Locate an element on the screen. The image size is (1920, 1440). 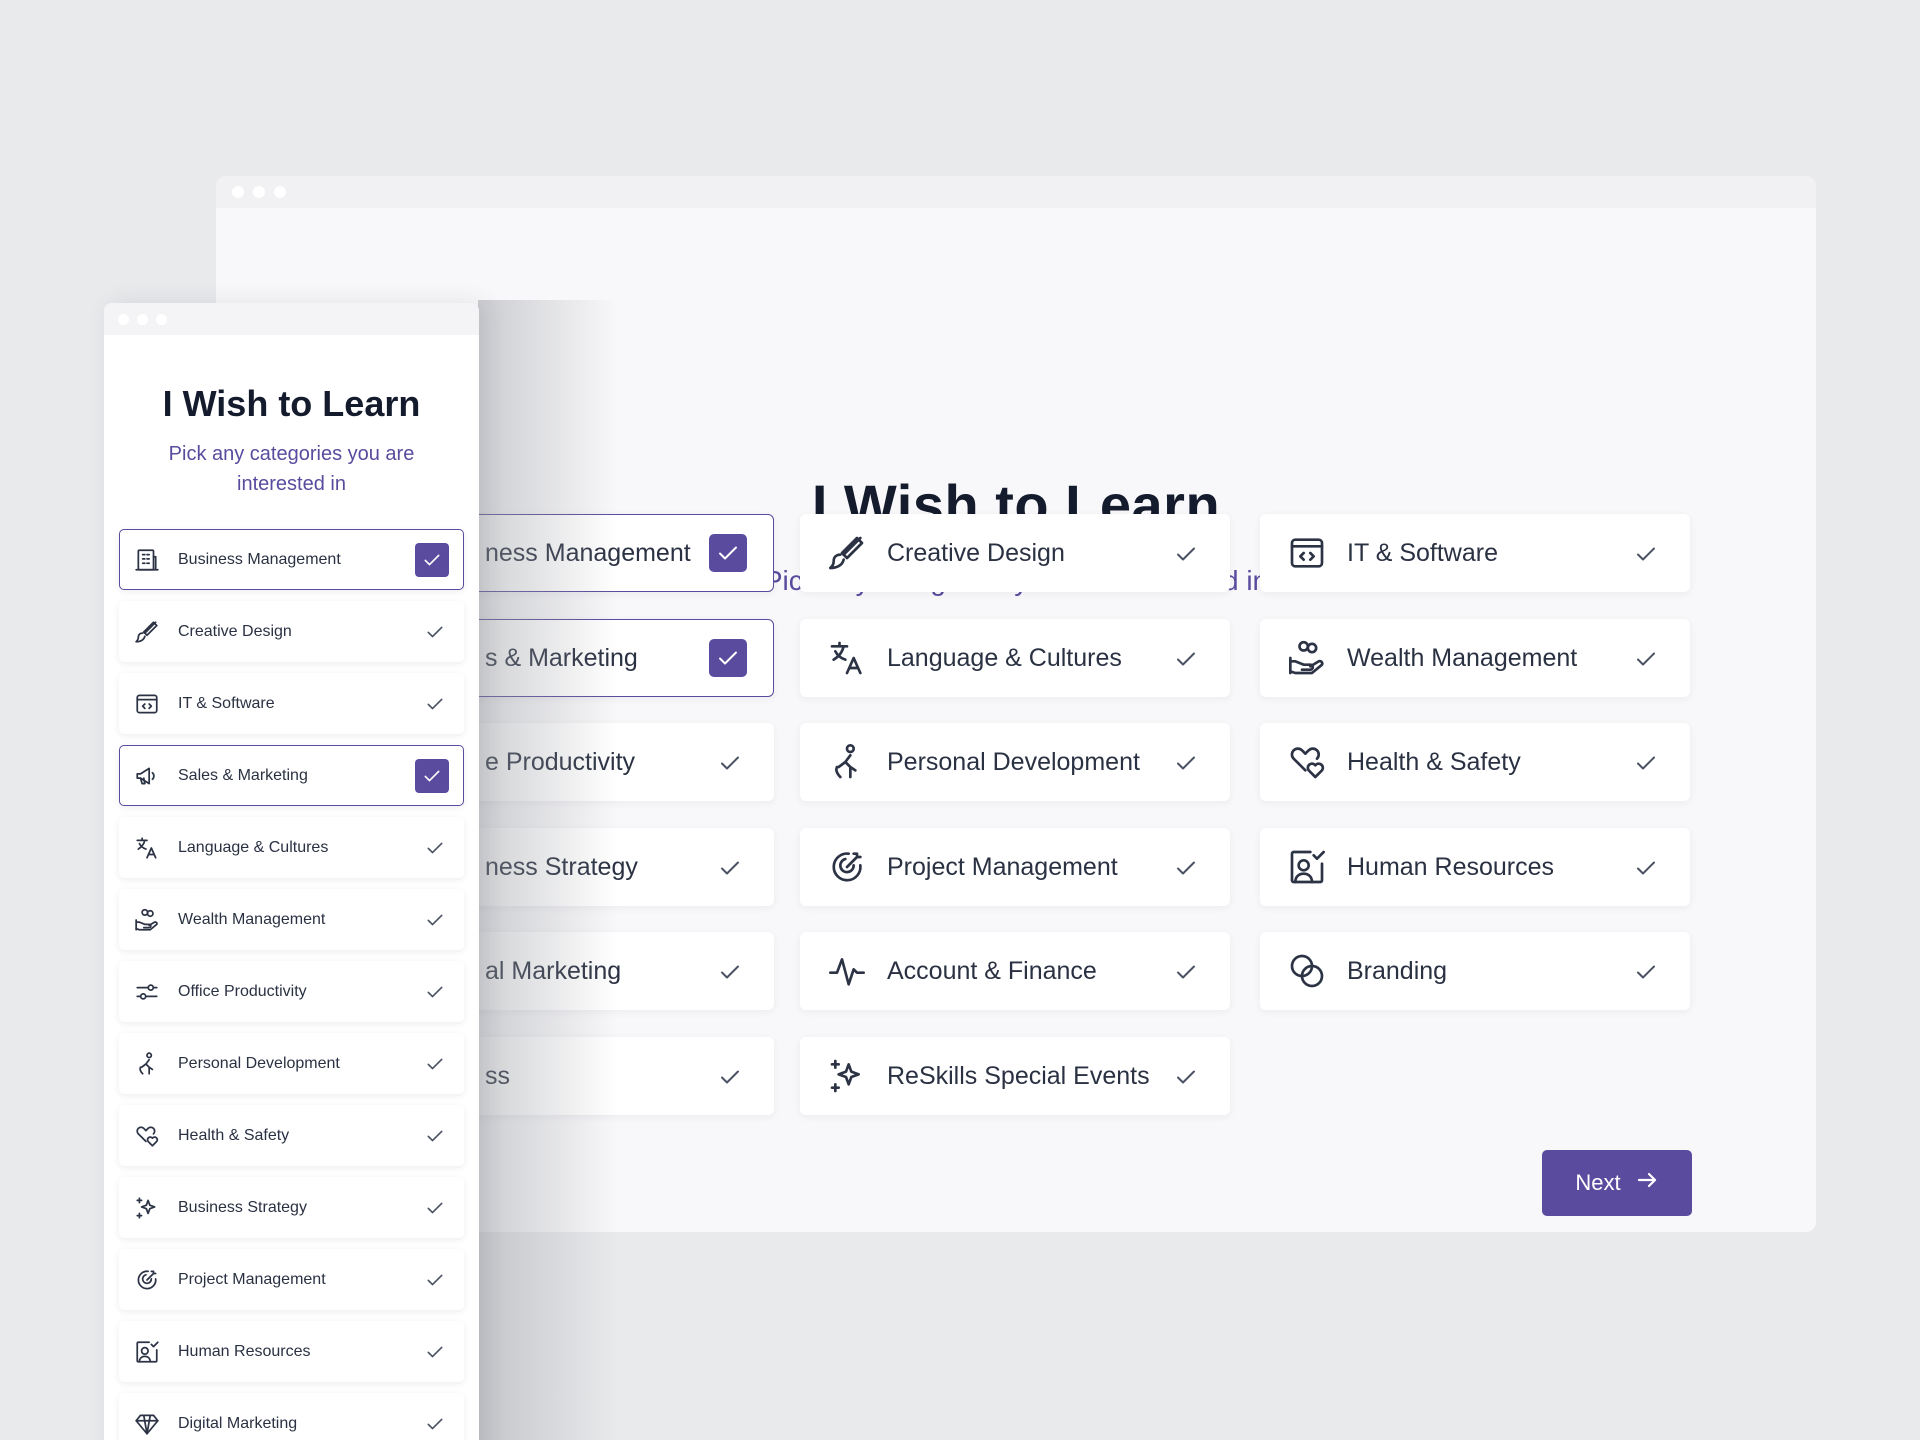
category-card-branding: Branding is located at coordinates (1475, 971).